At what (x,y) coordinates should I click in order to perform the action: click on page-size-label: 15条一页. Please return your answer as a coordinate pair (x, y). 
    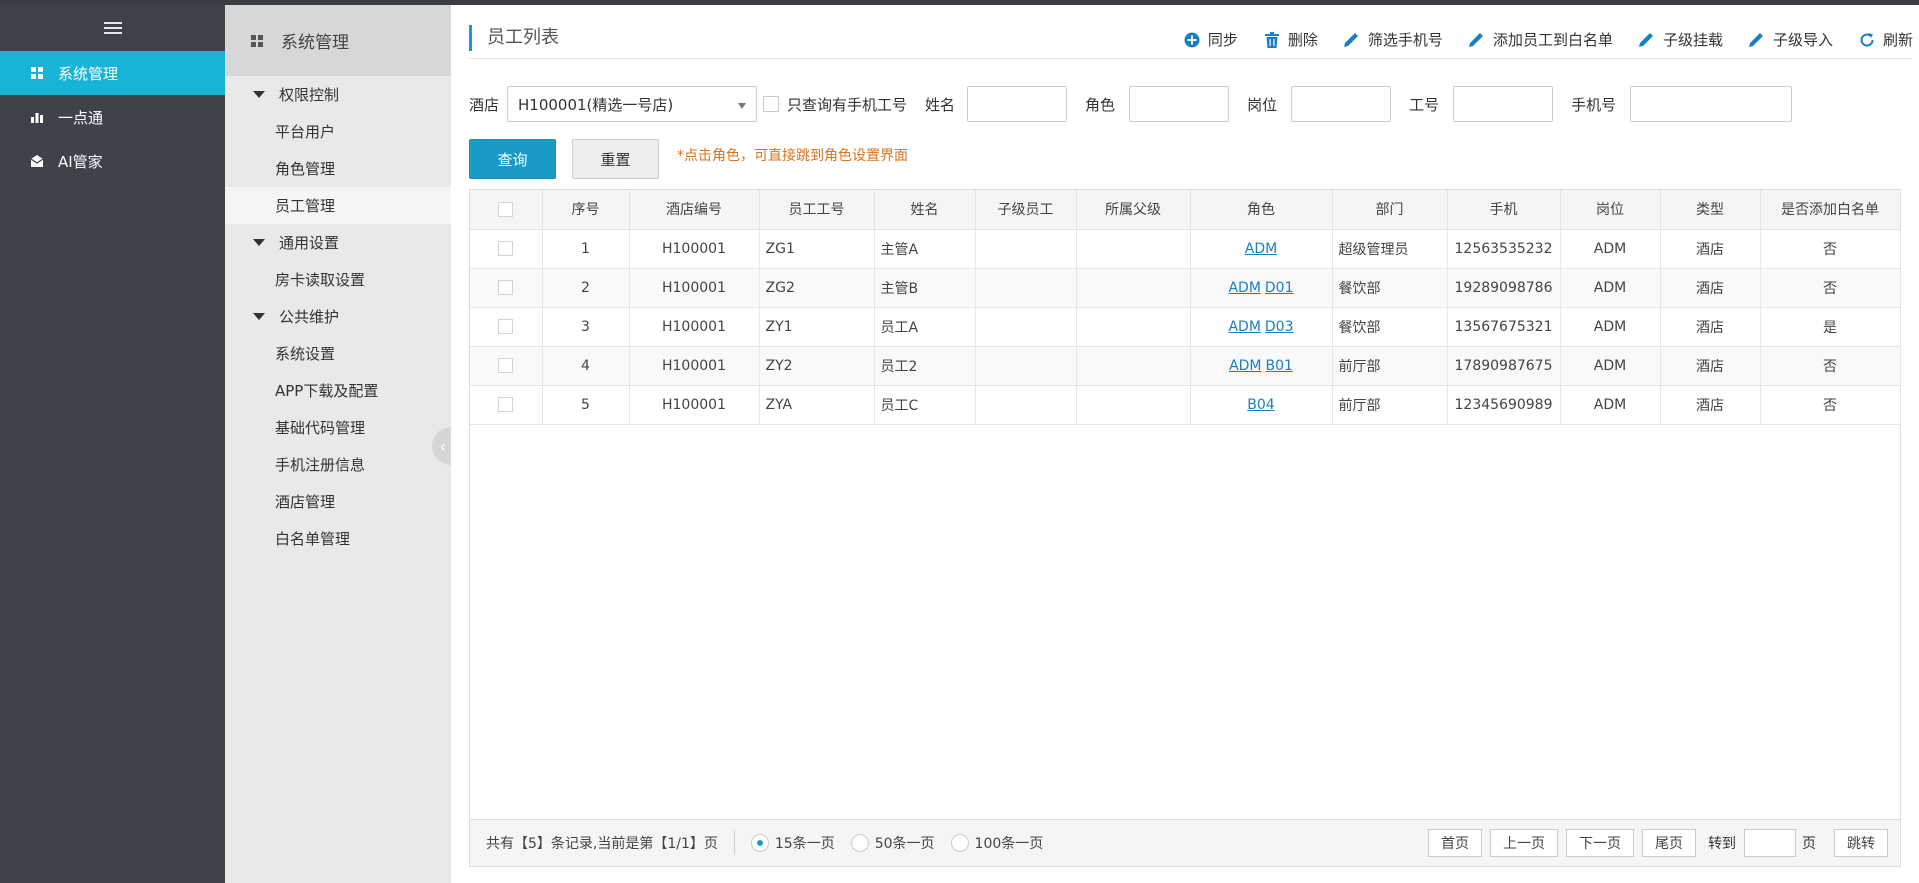
    Looking at the image, I should click on (804, 844).